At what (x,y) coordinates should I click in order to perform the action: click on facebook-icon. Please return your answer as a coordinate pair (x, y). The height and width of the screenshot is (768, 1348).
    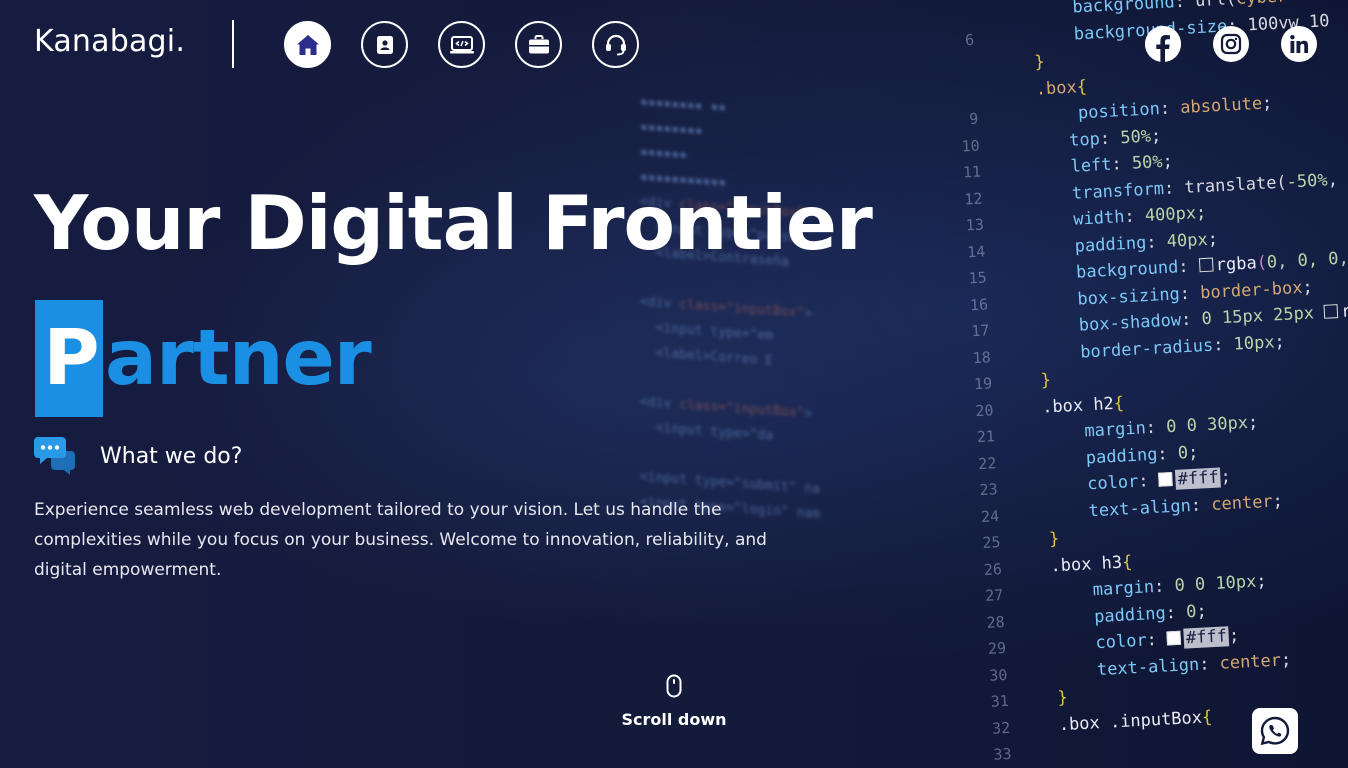
    Looking at the image, I should click on (1163, 44).